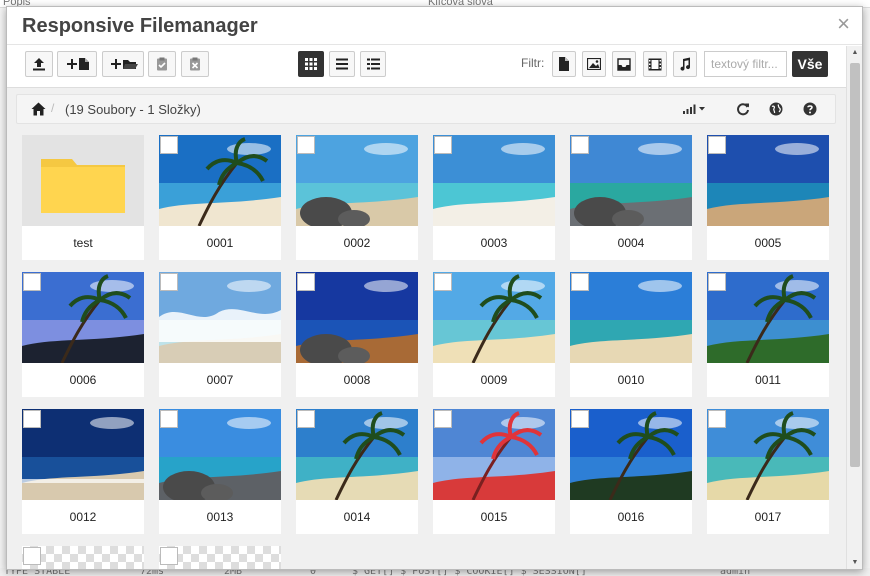 The image size is (870, 576). I want to click on show-all-button: Vše, so click(810, 64).